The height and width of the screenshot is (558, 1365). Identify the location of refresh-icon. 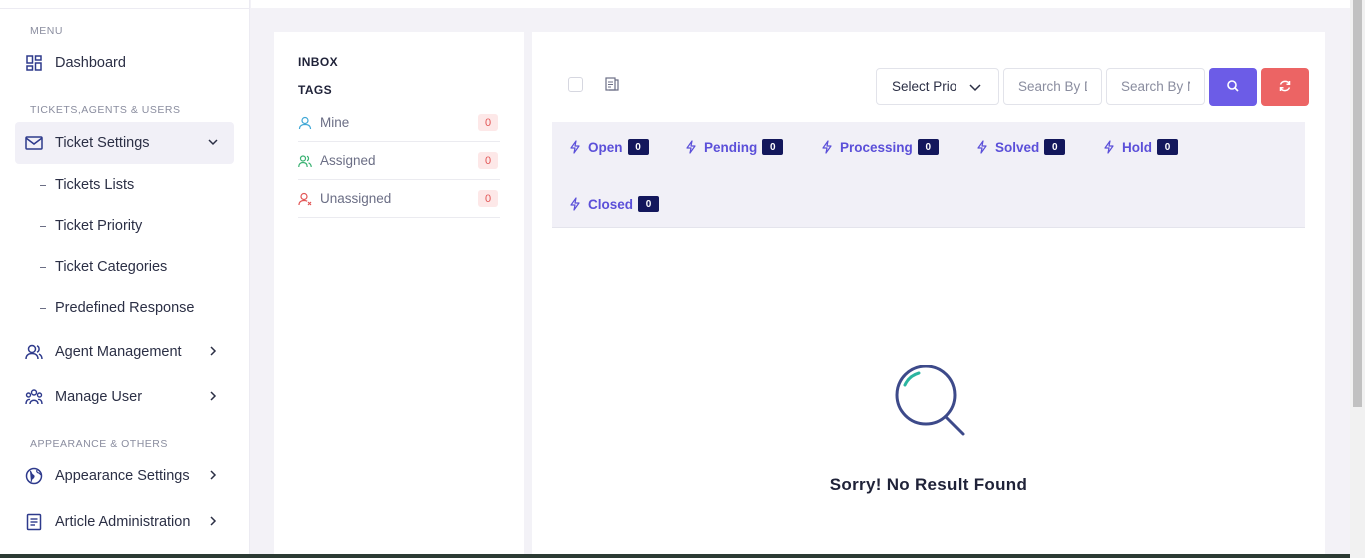
(1285, 87).